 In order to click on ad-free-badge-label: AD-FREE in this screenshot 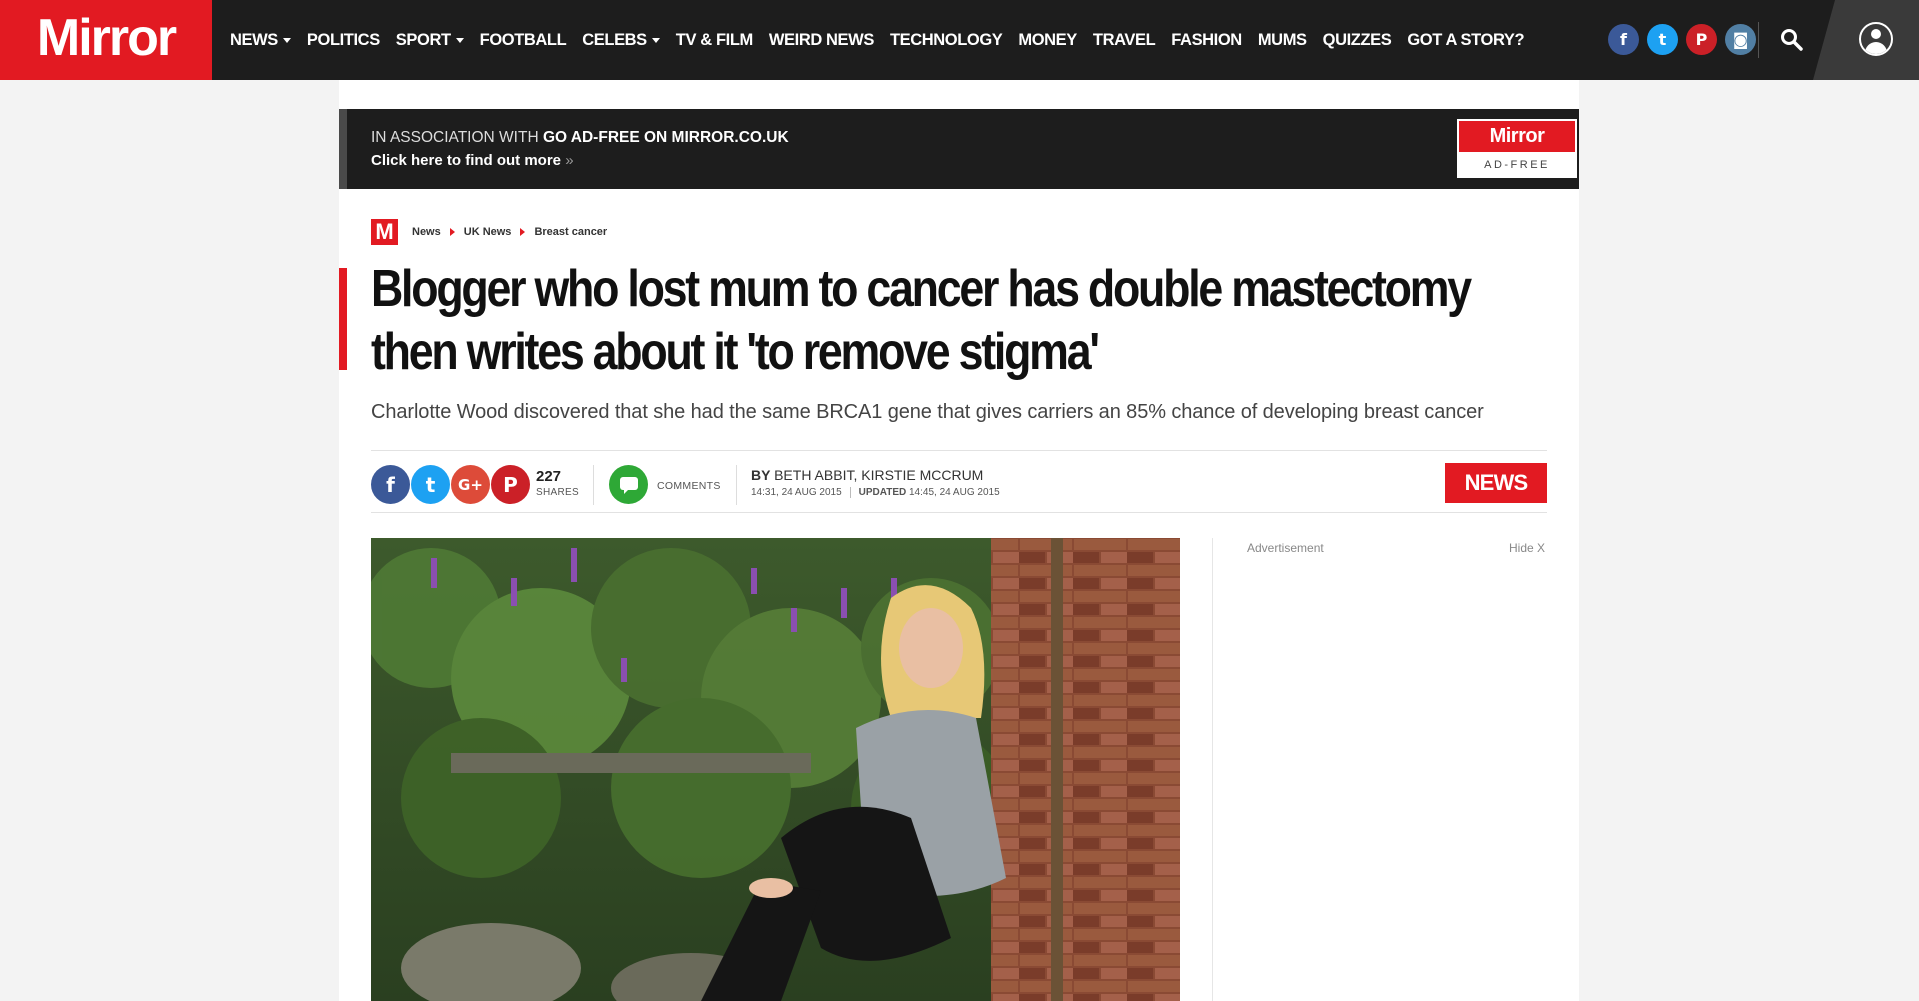, I will do `click(1517, 165)`.